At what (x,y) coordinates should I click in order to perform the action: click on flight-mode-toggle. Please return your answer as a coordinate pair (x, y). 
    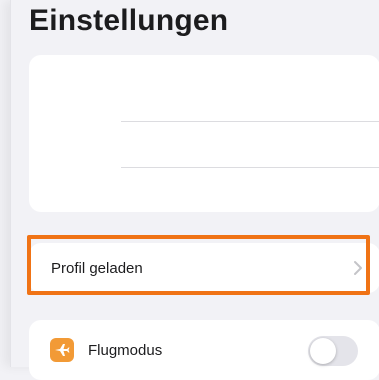
    Looking at the image, I should click on (333, 351).